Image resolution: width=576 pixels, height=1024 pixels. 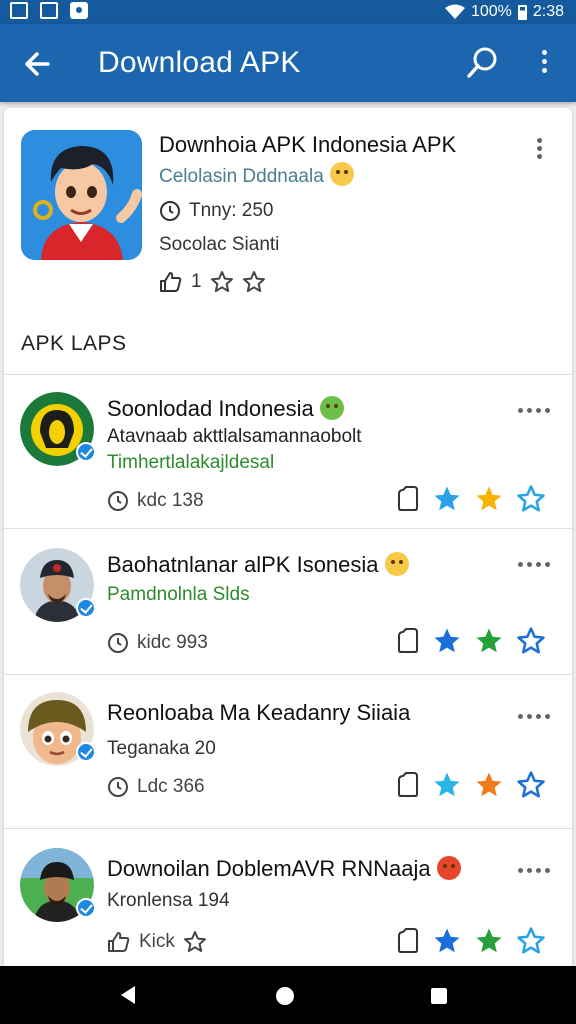 I want to click on app-bar: Download APK, so click(x=288, y=63).